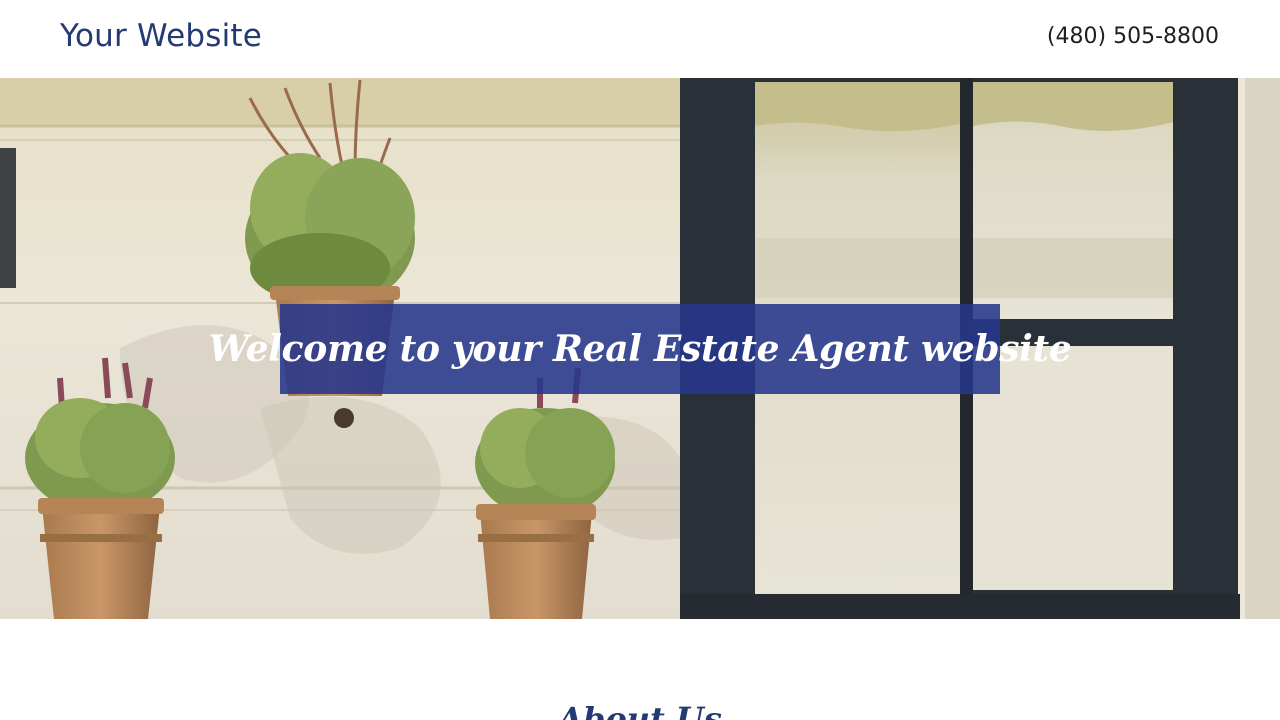 The height and width of the screenshot is (720, 1280). What do you see at coordinates (1133, 36) in the screenshot?
I see `phone-number-link: (480) 505-8800` at bounding box center [1133, 36].